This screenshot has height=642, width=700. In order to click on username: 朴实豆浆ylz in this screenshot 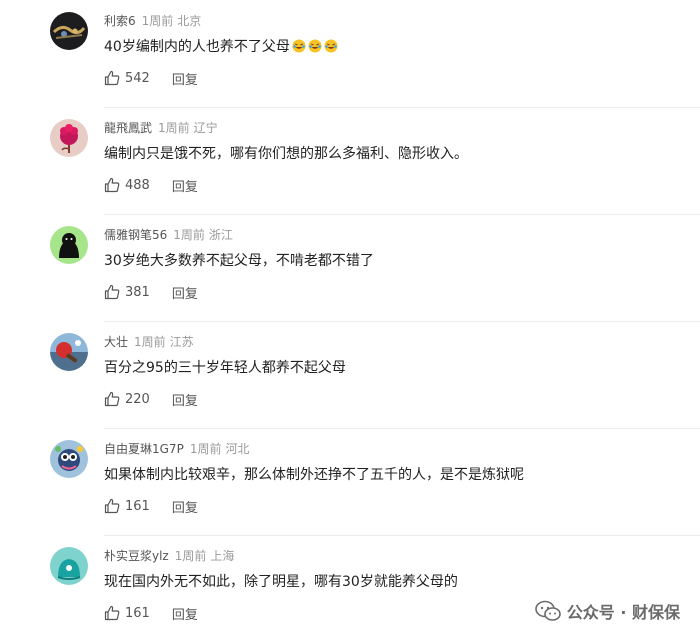, I will do `click(136, 556)`.